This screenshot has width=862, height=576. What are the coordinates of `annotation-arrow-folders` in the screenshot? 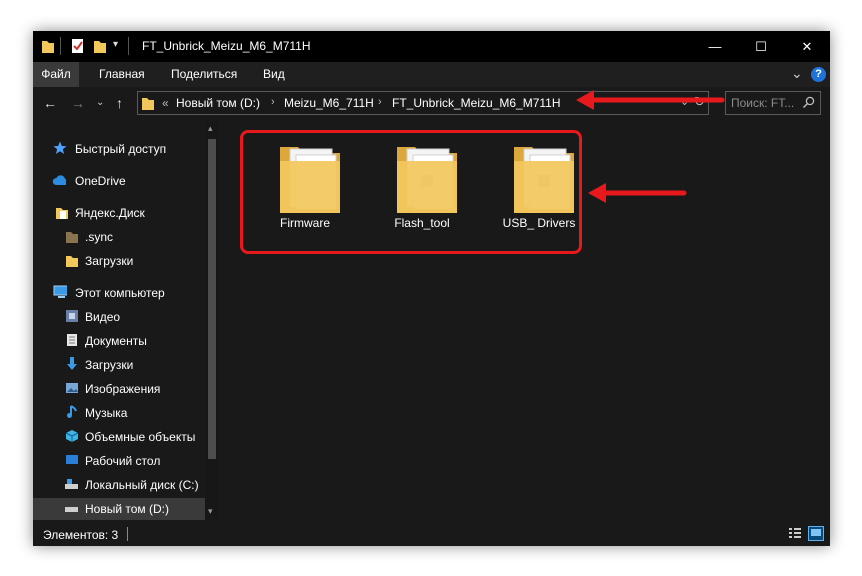 It's located at (637, 193).